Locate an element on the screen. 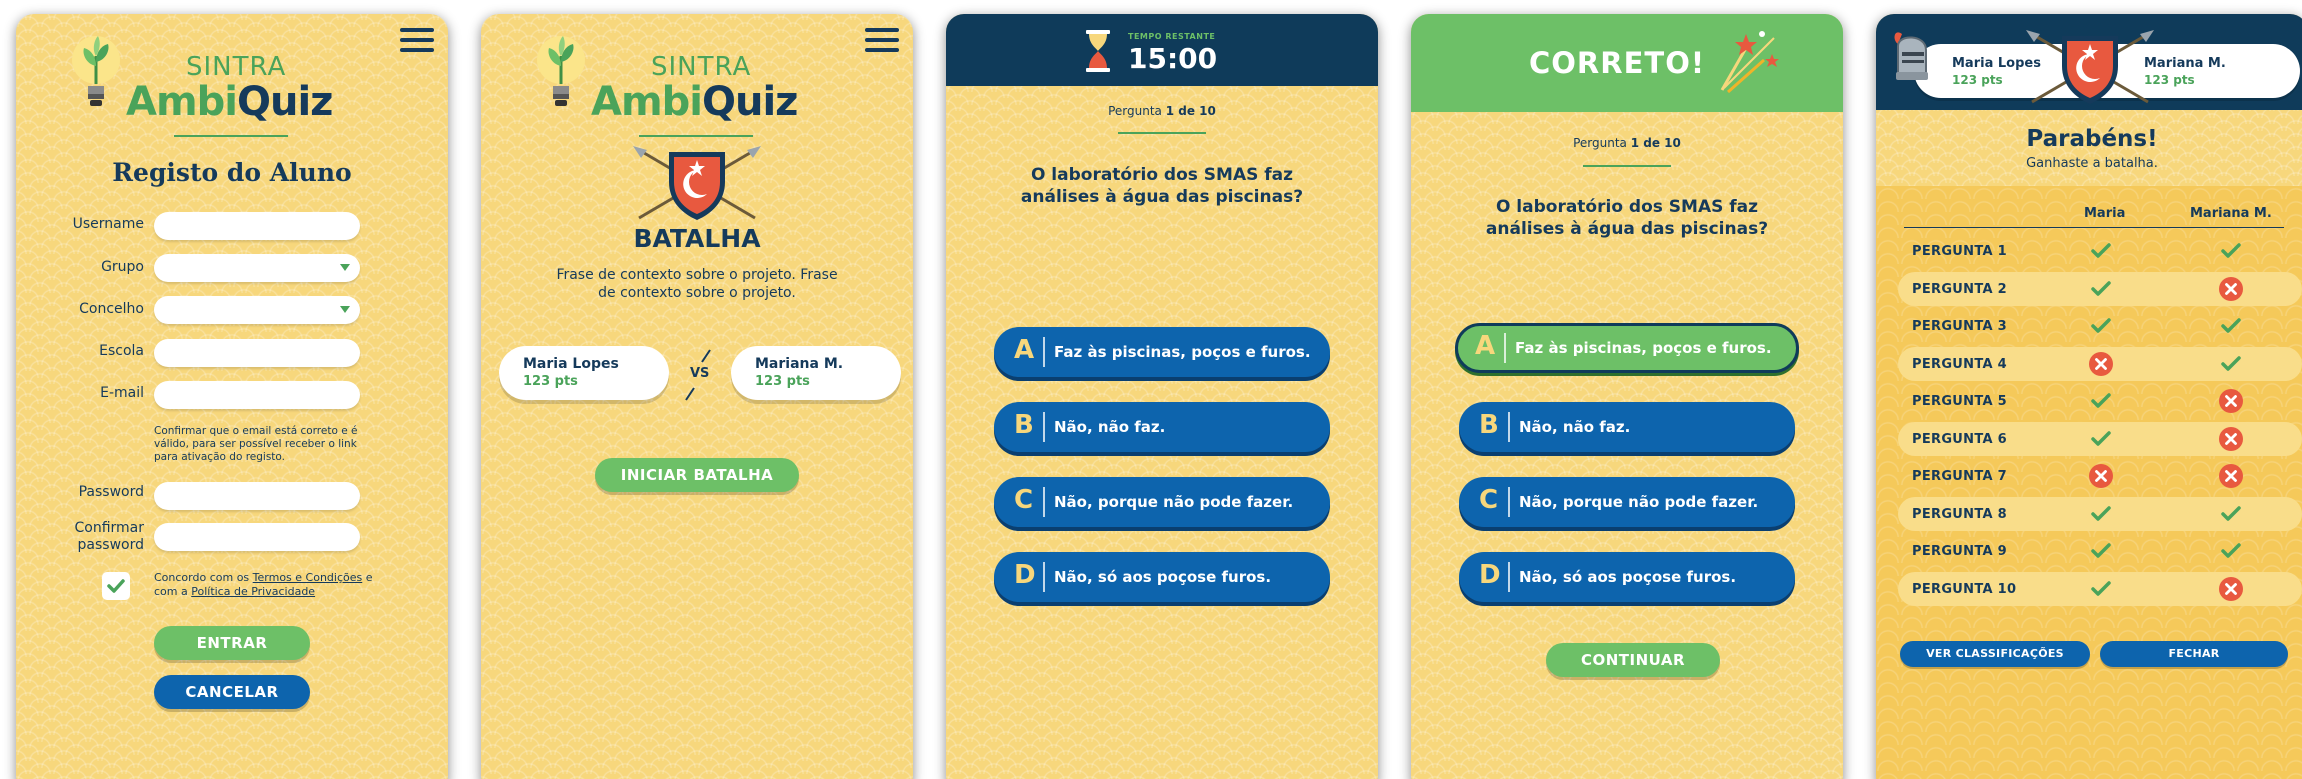 The image size is (2302, 779). username-label: Username is located at coordinates (108, 224).